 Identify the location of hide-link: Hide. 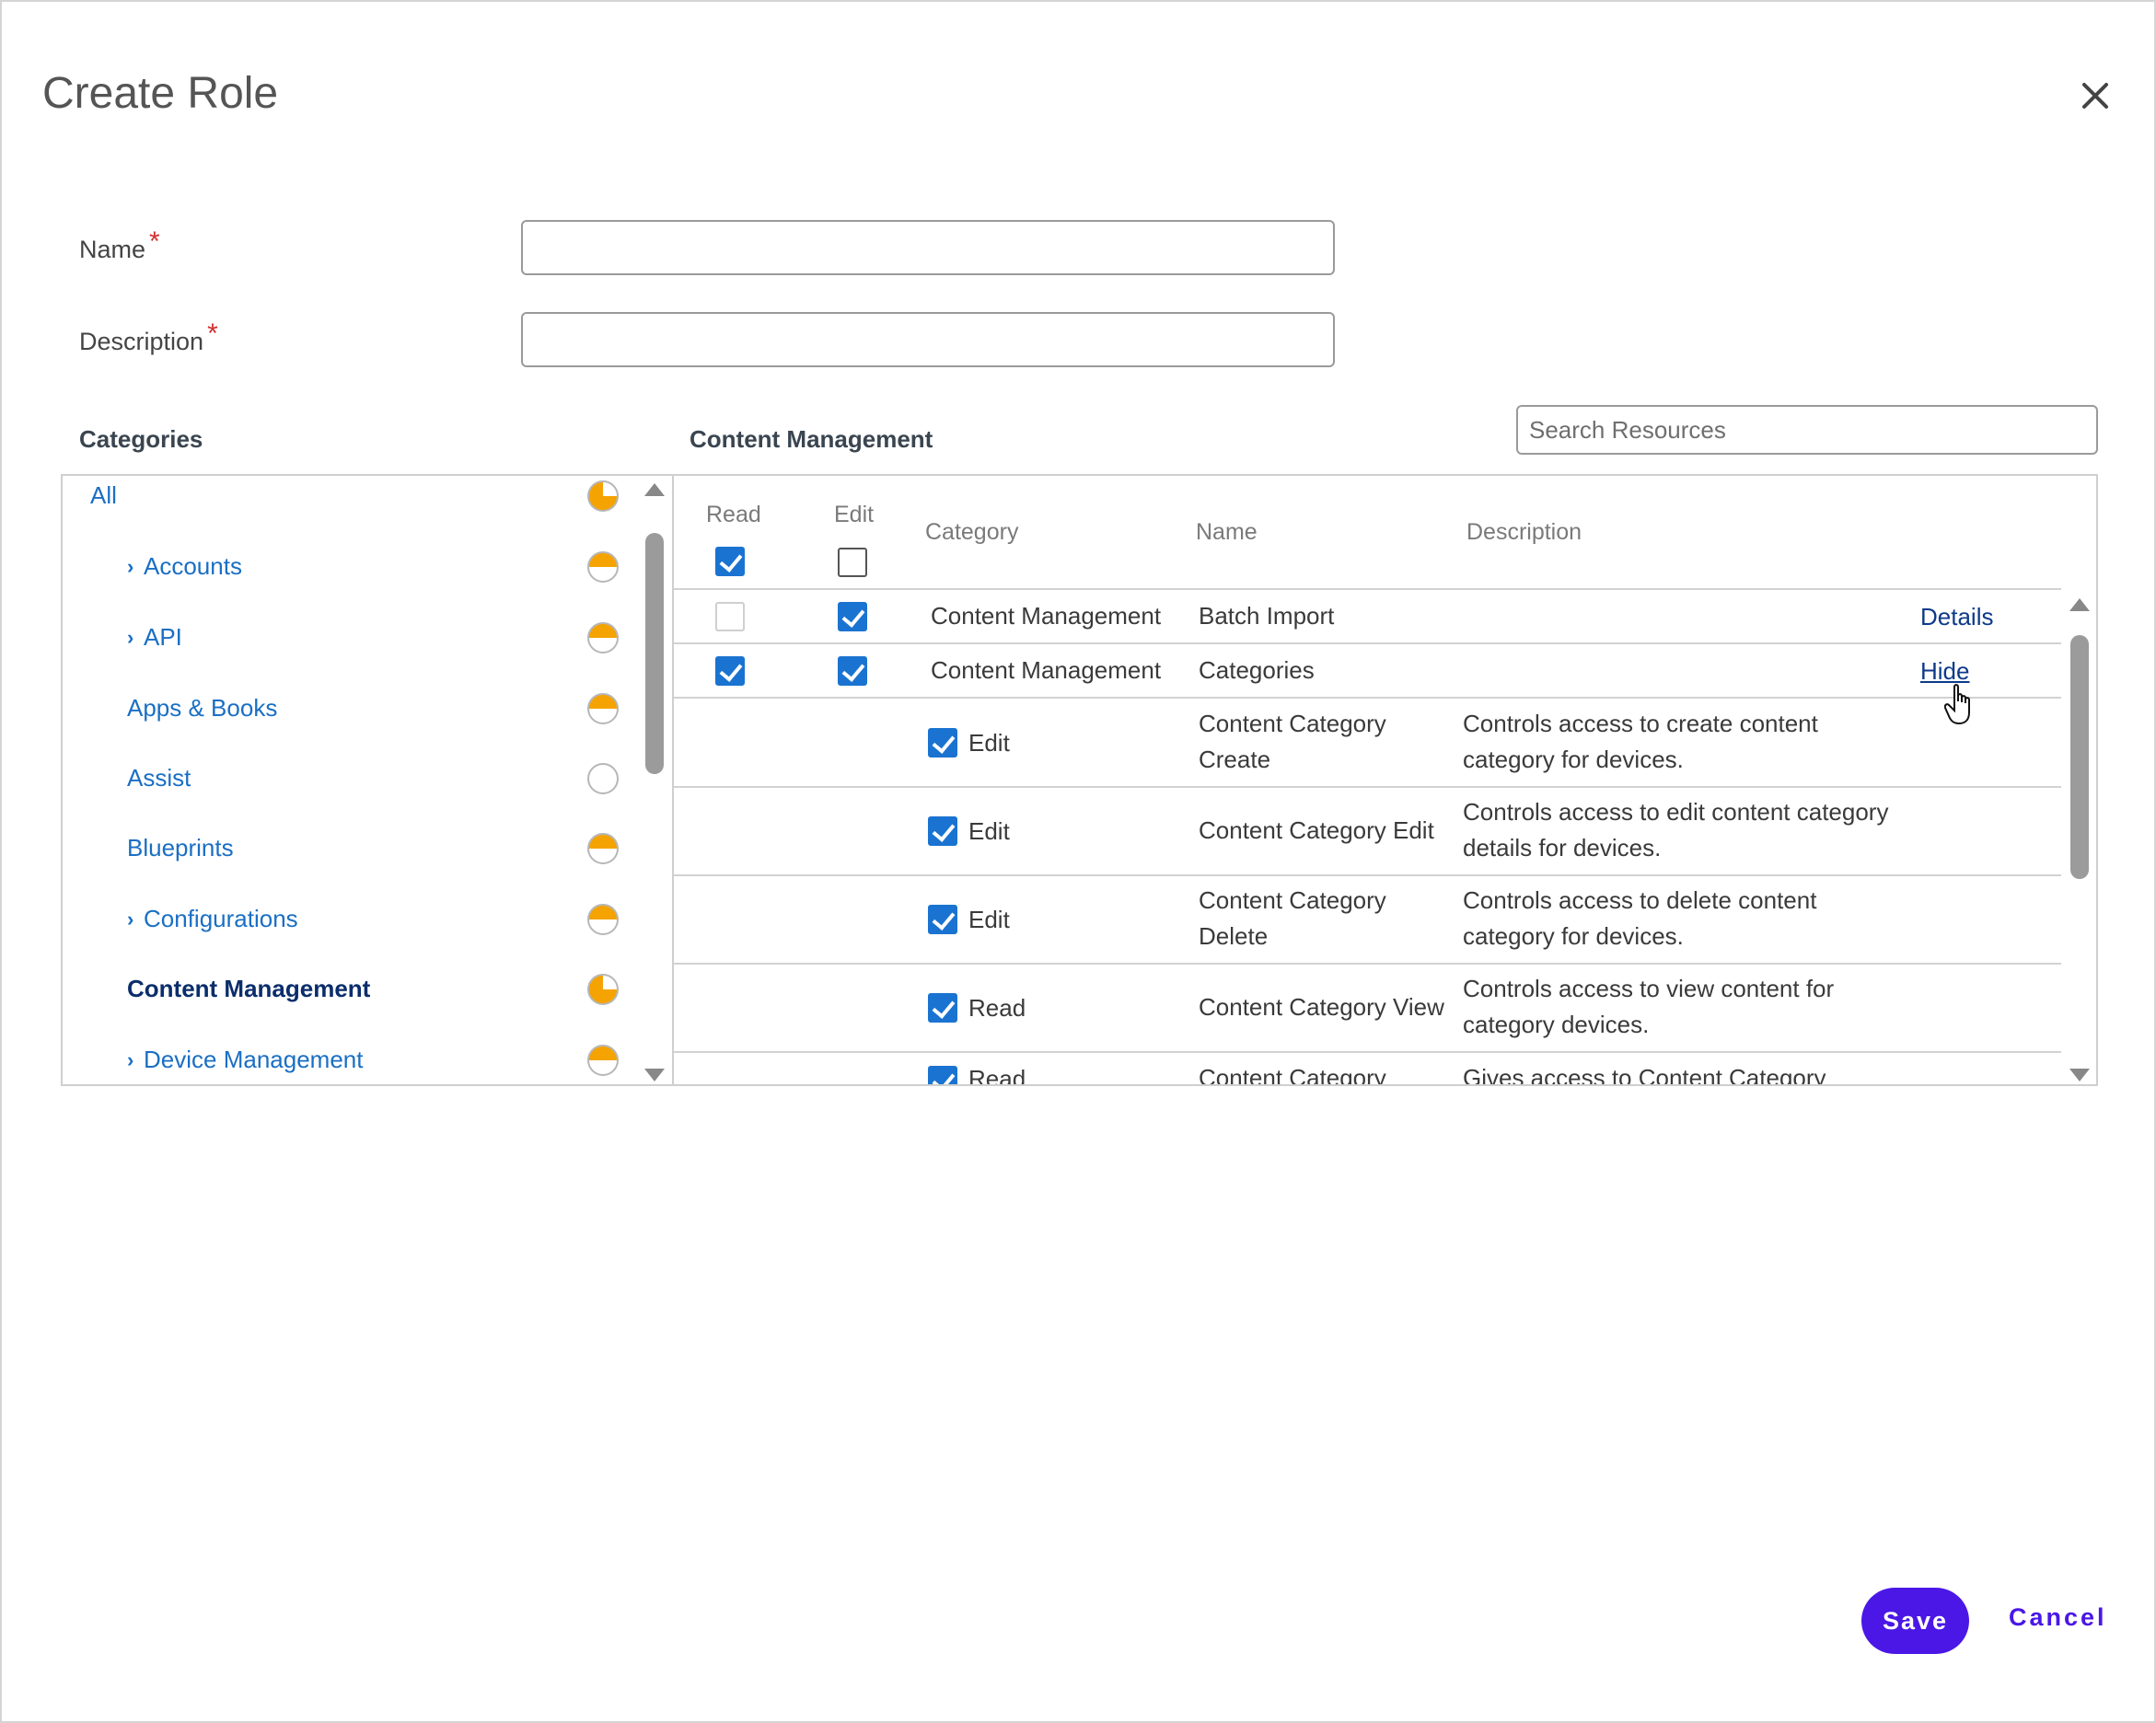
(1944, 671).